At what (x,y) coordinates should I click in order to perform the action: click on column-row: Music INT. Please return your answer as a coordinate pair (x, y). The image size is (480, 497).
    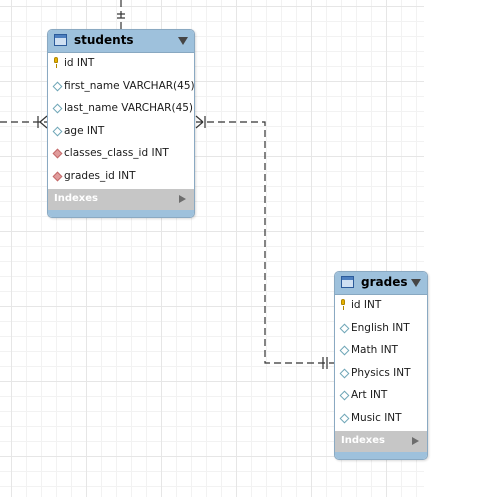
    Looking at the image, I should click on (381, 419).